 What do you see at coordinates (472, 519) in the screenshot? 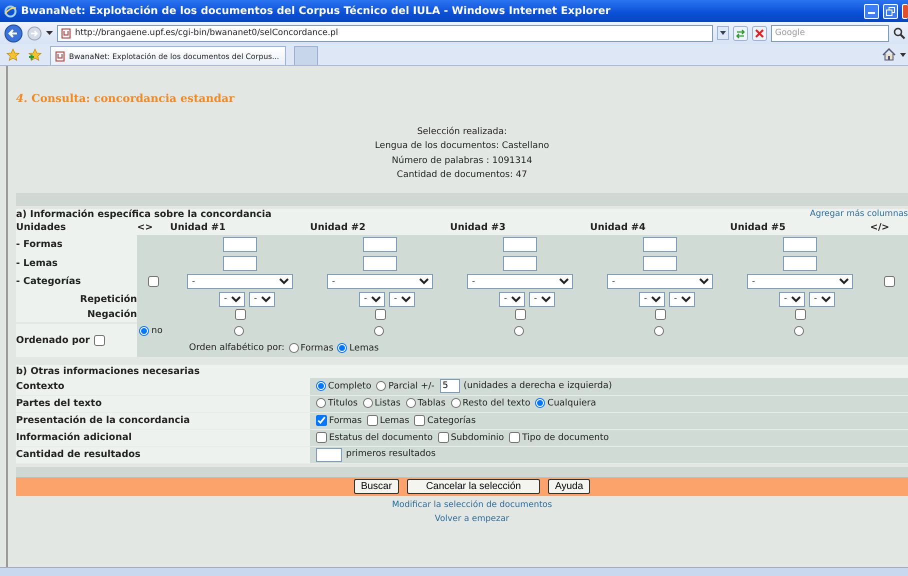
I see `text-link: Volver a empezar` at bounding box center [472, 519].